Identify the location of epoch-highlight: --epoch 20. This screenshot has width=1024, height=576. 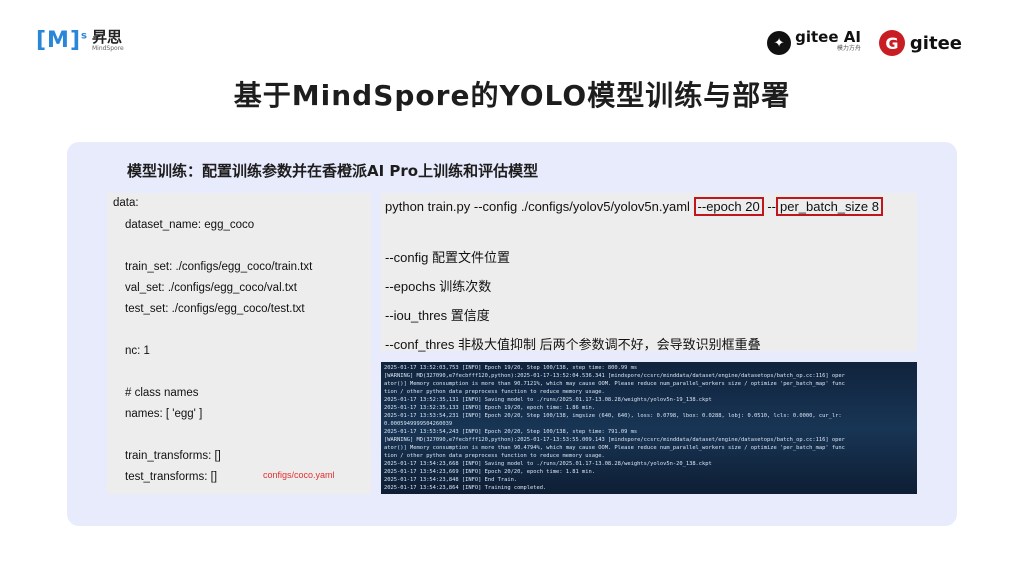
(728, 206).